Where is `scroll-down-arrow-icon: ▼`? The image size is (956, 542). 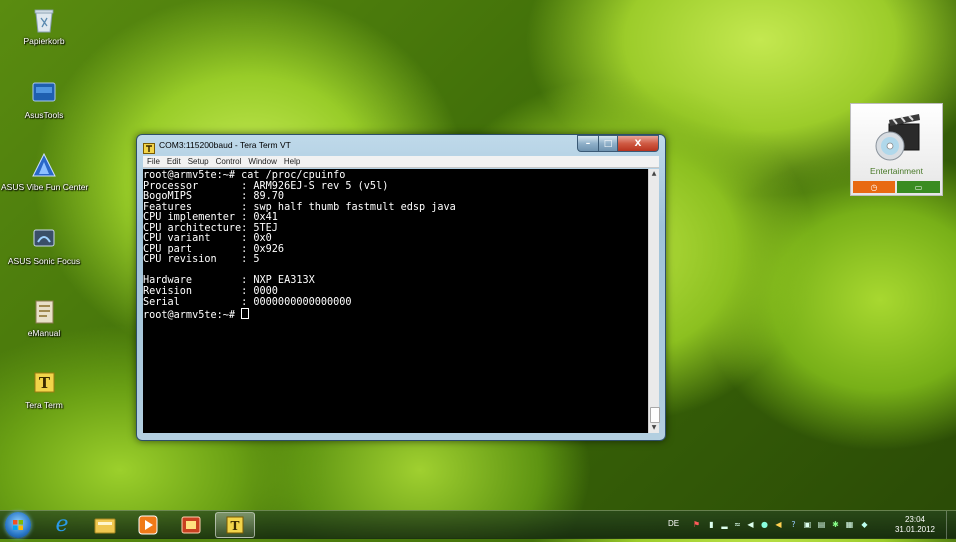 scroll-down-arrow-icon: ▼ is located at coordinates (654, 428).